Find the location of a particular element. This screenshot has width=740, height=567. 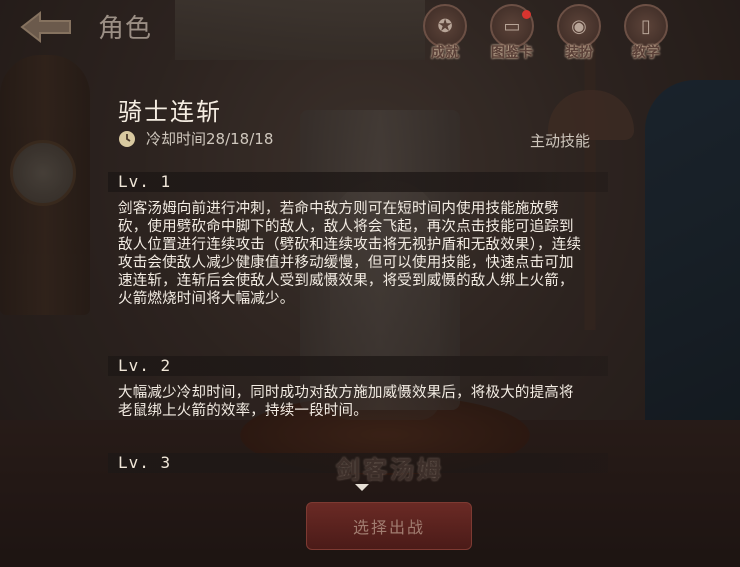

skill-type: 主动技能 is located at coordinates (560, 141).